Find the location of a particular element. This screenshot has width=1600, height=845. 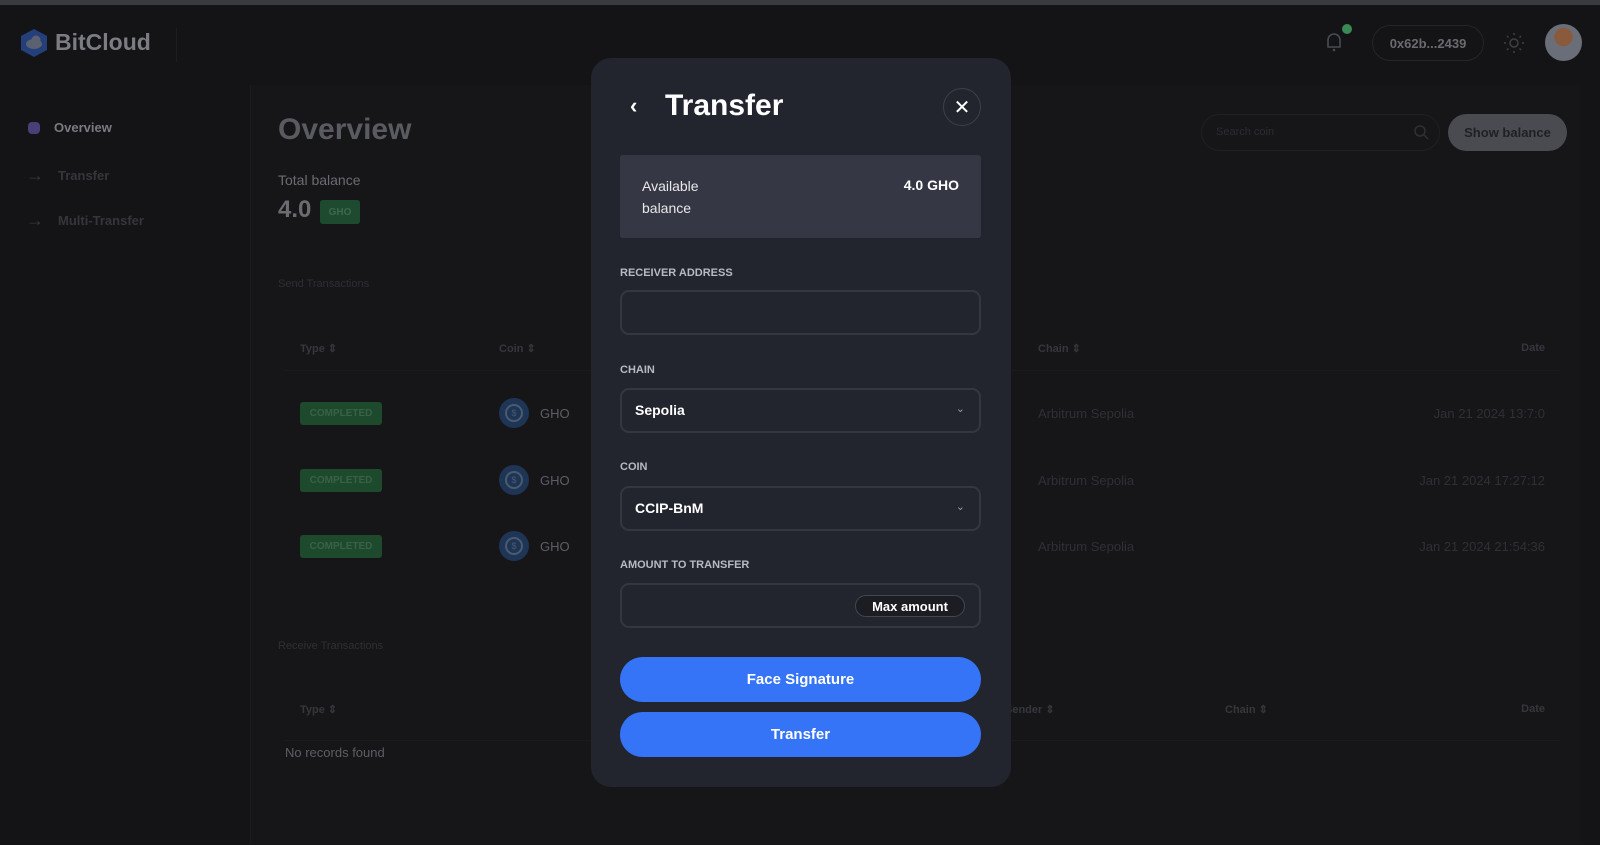

wallet-address-button: 0x62b...2439 is located at coordinates (1428, 43).